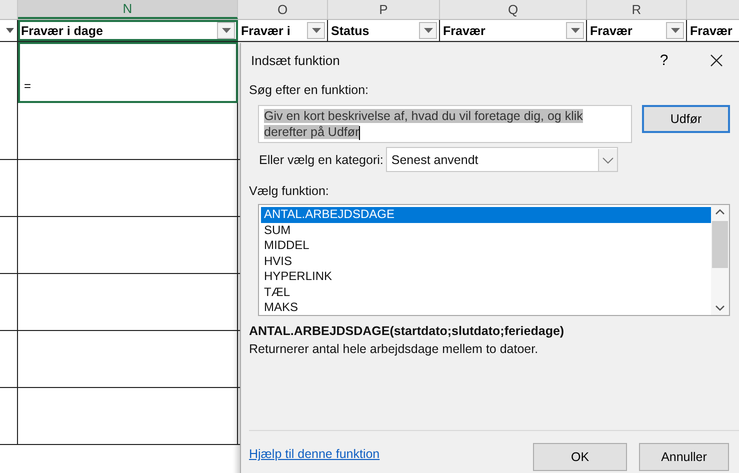  Describe the element at coordinates (282, 9) in the screenshot. I see `column-letter: O` at that location.